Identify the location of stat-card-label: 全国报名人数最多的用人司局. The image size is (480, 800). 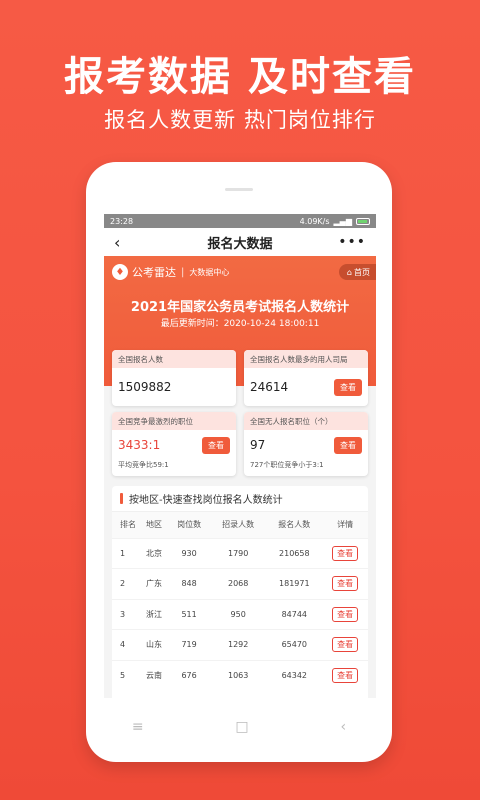
(306, 359).